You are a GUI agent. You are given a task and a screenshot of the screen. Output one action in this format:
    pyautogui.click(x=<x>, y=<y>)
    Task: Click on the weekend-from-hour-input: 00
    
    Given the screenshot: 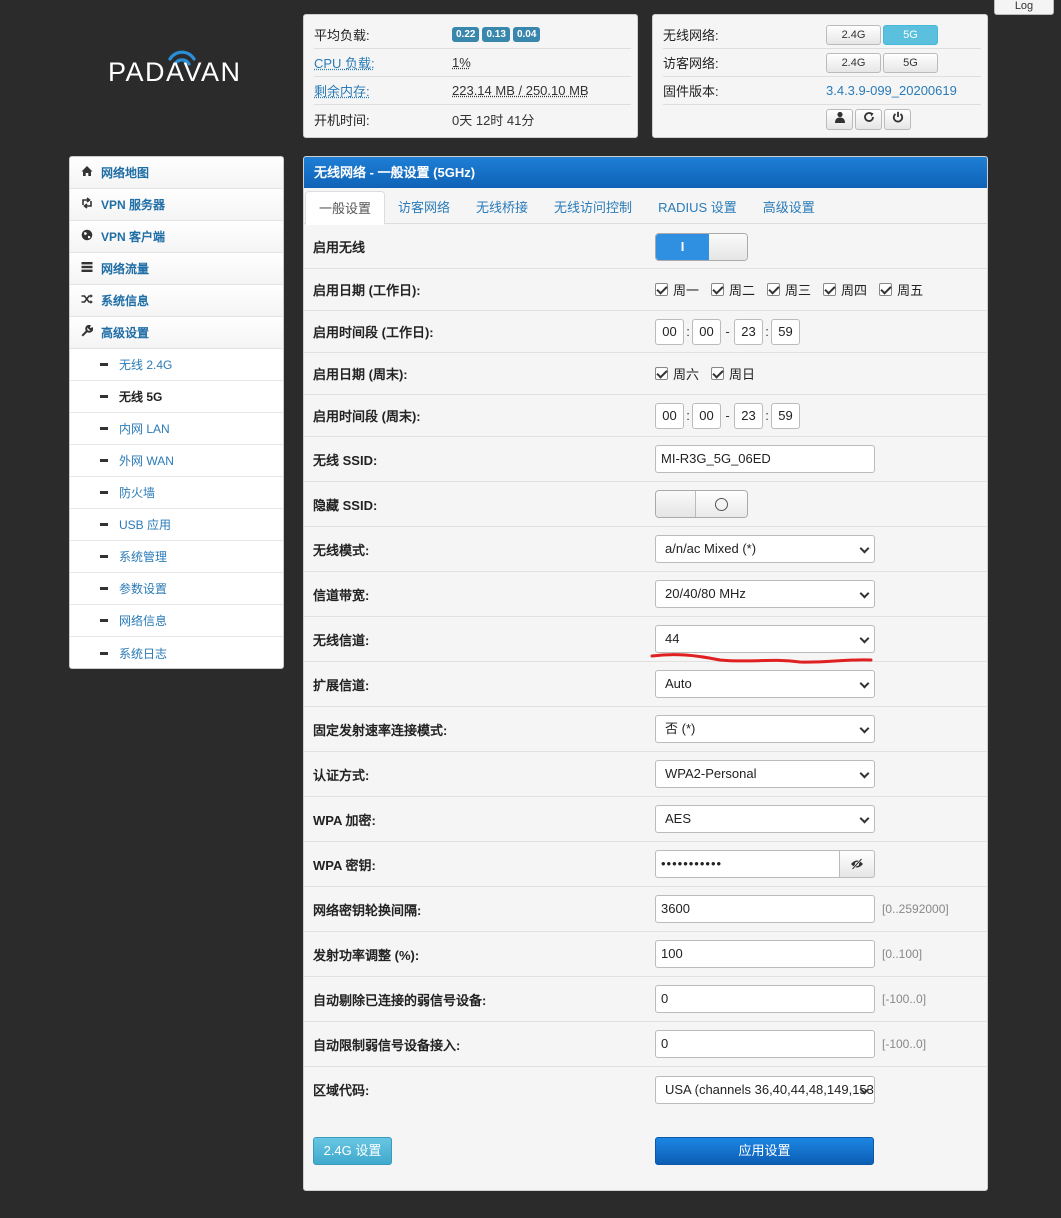 What is the action you would take?
    pyautogui.click(x=669, y=415)
    